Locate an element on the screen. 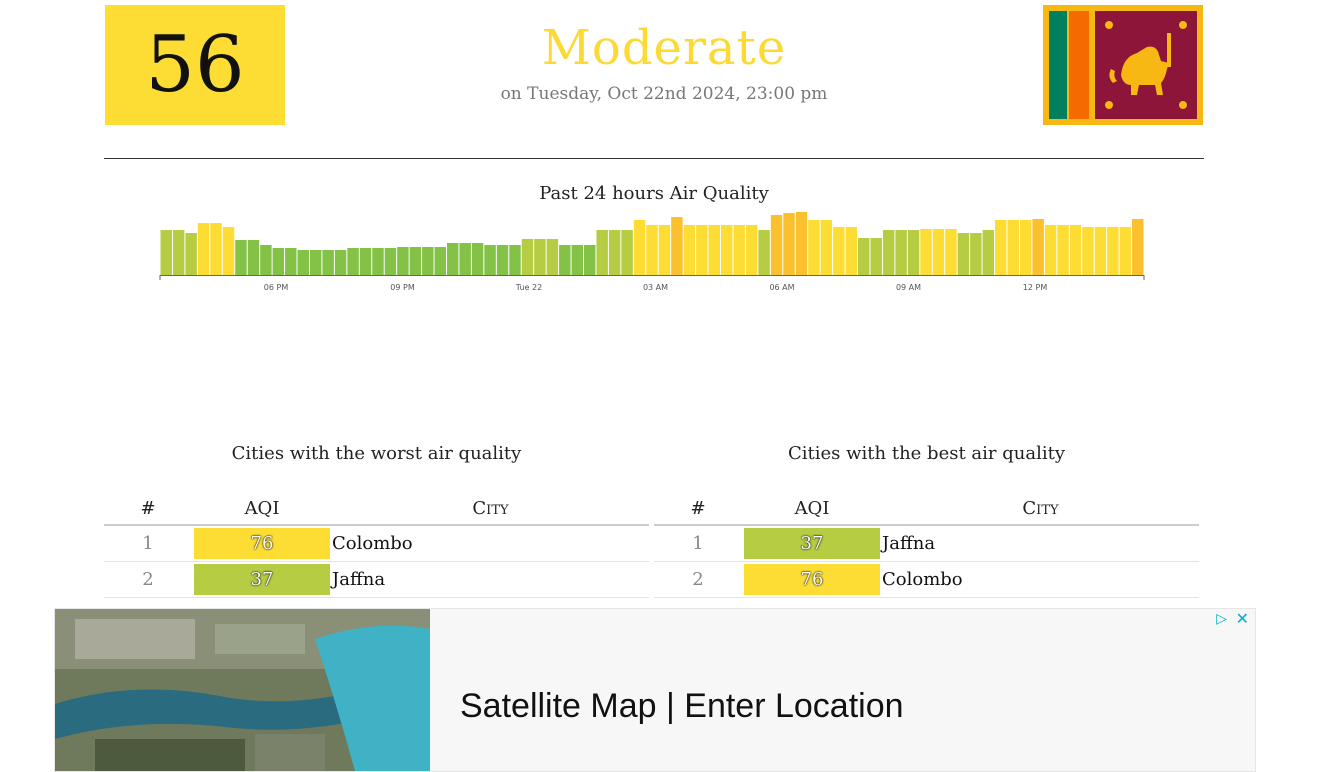 The width and height of the screenshot is (1320, 772). ad-choices-icon: ▷ is located at coordinates (1221, 619).